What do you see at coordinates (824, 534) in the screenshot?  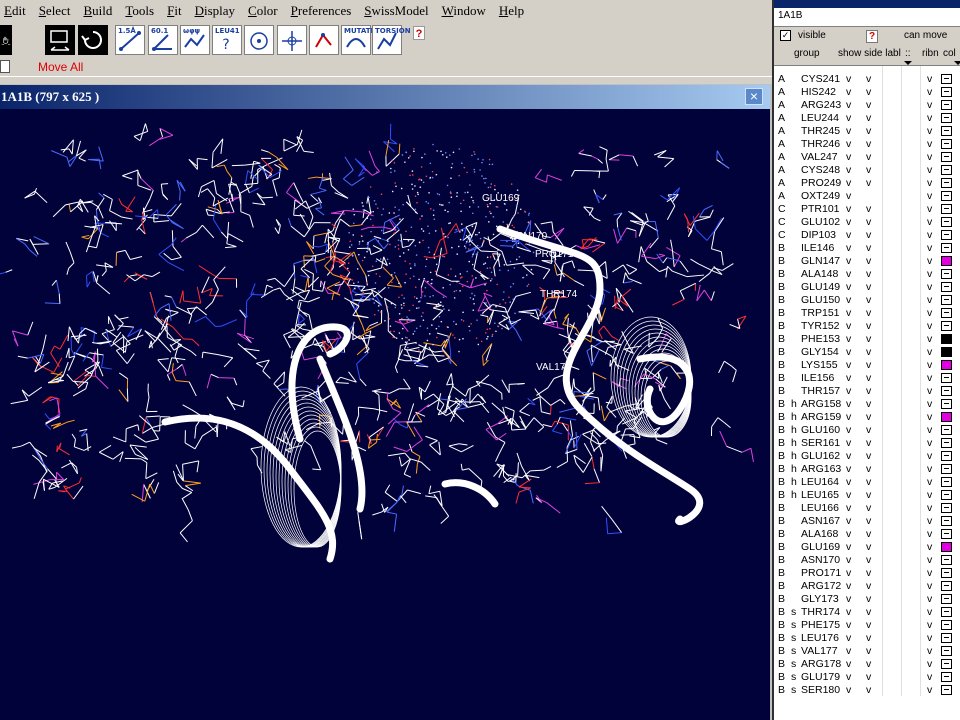 I see `residue-name: ALA168` at bounding box center [824, 534].